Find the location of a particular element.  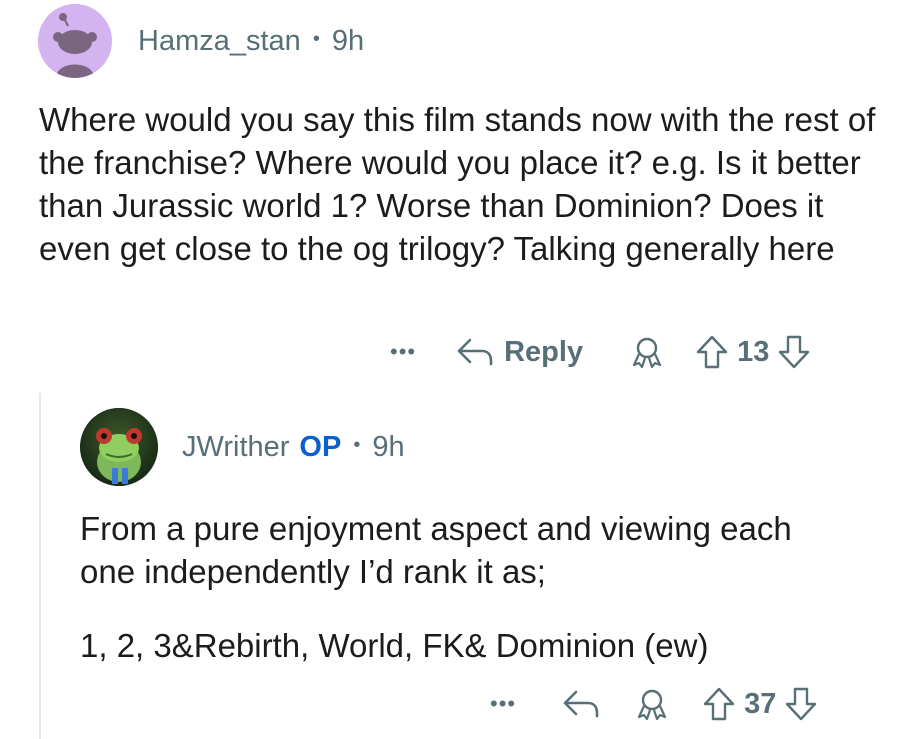

vote-score: 13 is located at coordinates (753, 351).